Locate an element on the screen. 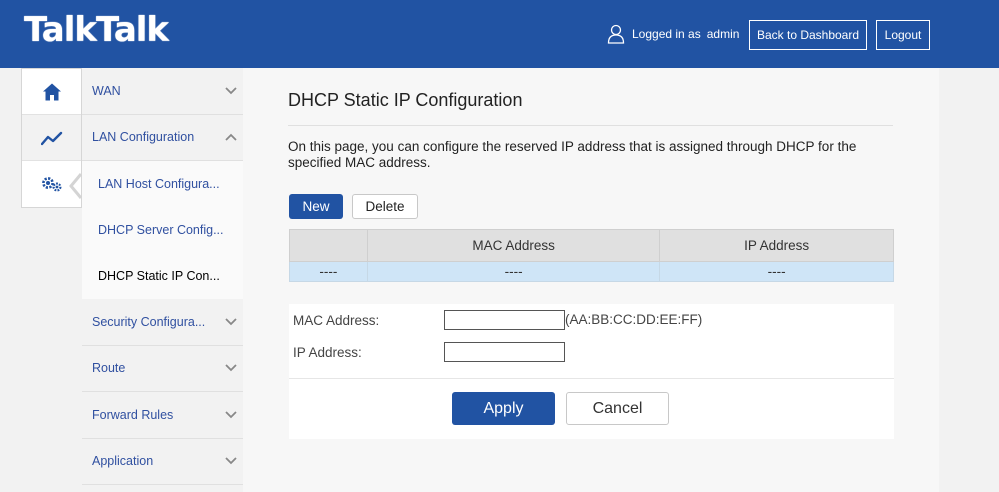 This screenshot has width=999, height=492. menu-item-label: LAN Configuration is located at coordinates (143, 137).